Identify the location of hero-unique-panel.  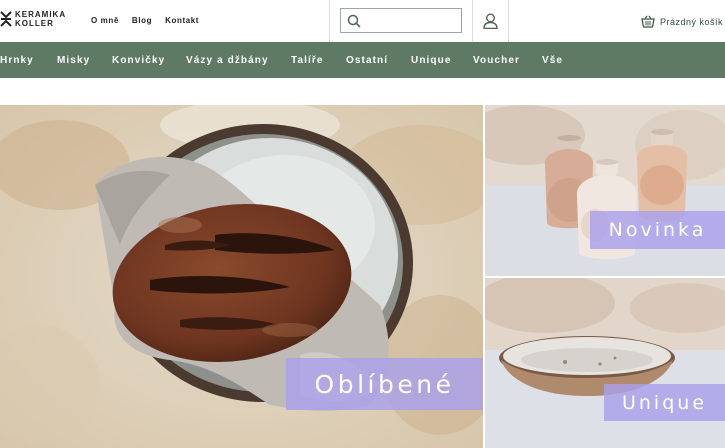
(605, 363).